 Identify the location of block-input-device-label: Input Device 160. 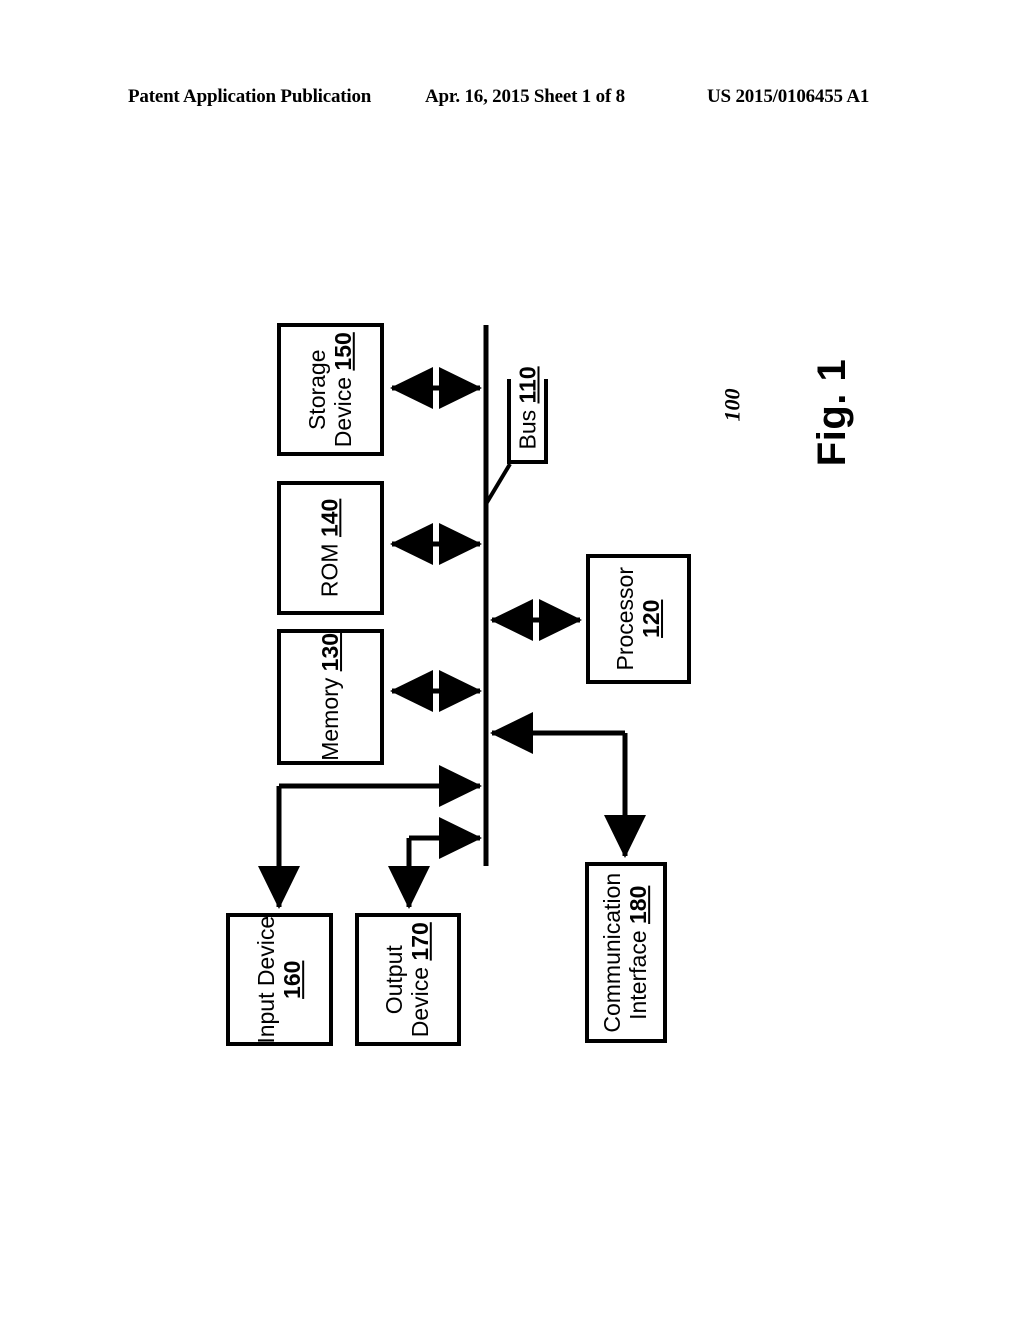
(279, 979).